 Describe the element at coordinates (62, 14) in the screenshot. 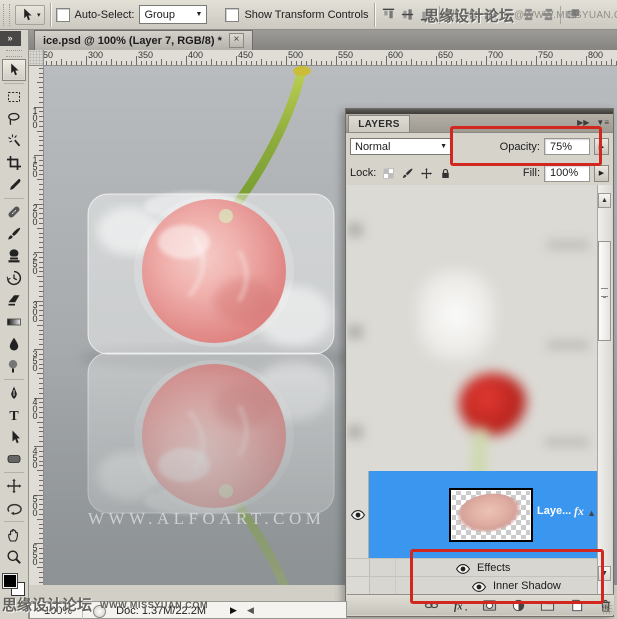

I see `auto-select-checkbox` at that location.